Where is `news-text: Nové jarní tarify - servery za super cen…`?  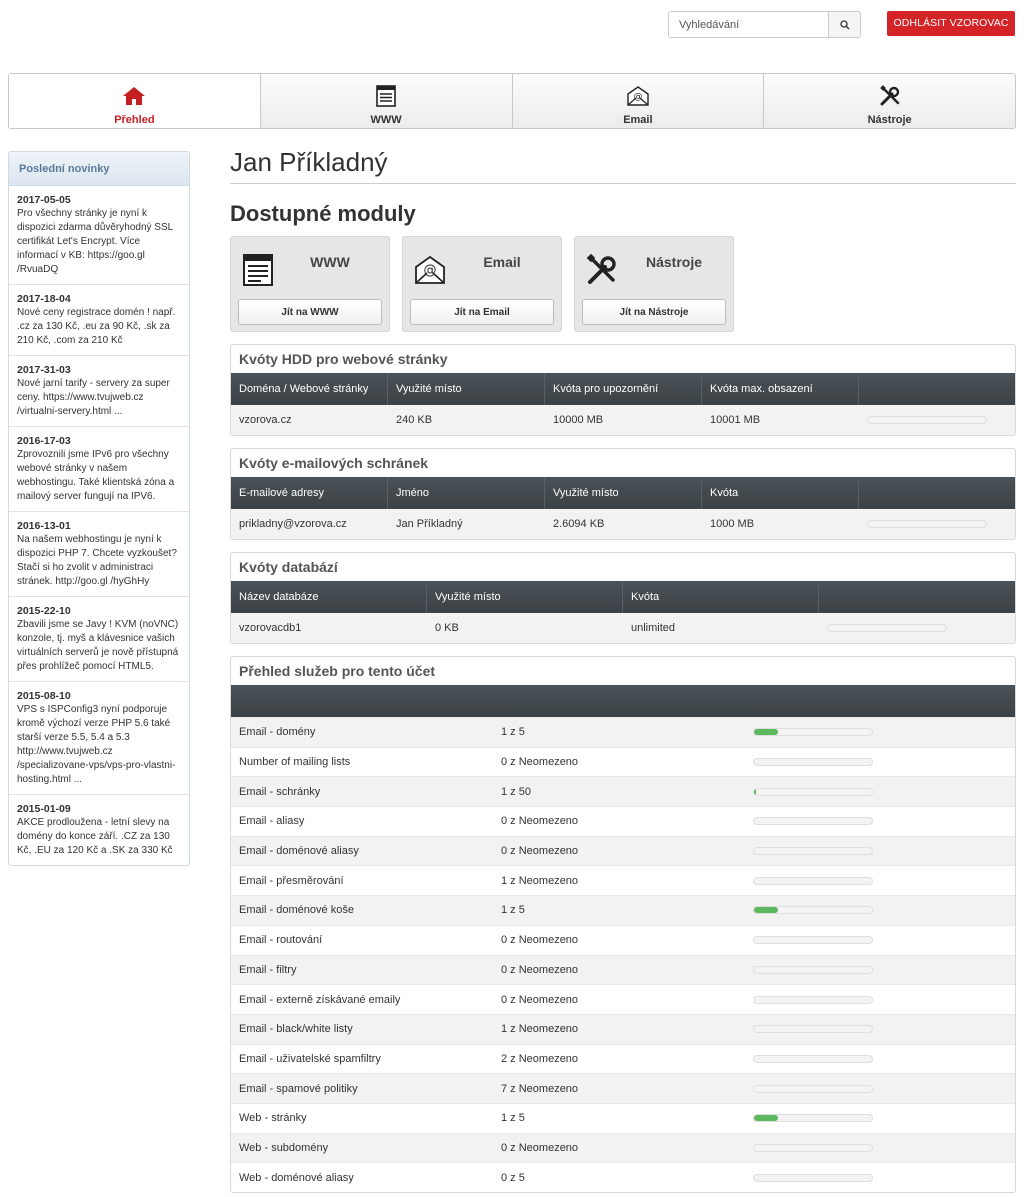
news-text: Nové jarní tarify - servery za super cen… is located at coordinates (93, 397).